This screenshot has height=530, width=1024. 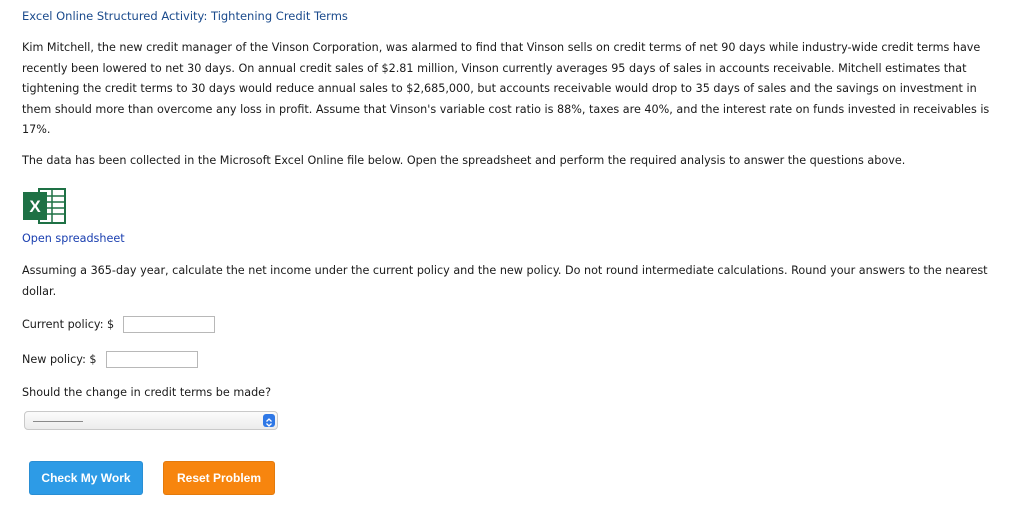 What do you see at coordinates (58, 421) in the screenshot?
I see `select-placeholder-line` at bounding box center [58, 421].